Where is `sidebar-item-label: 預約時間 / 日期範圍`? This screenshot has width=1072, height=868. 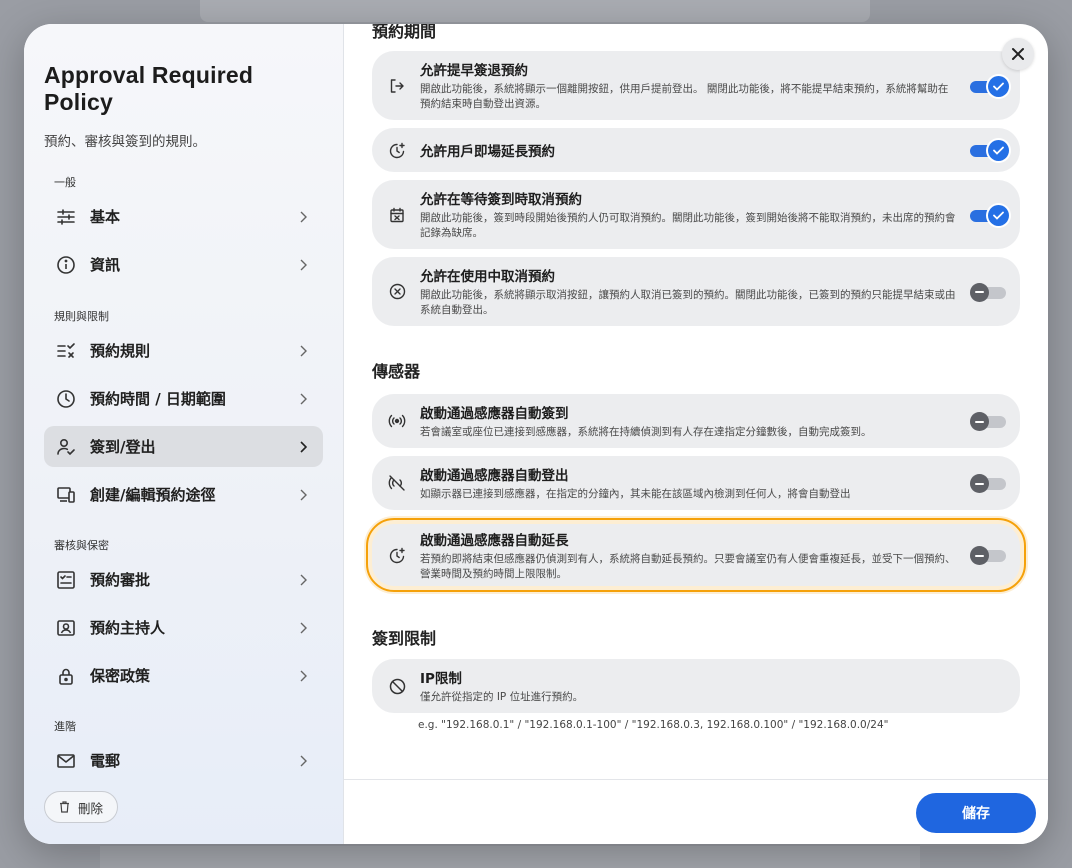 sidebar-item-label: 預約時間 / 日期範圍 is located at coordinates (158, 399).